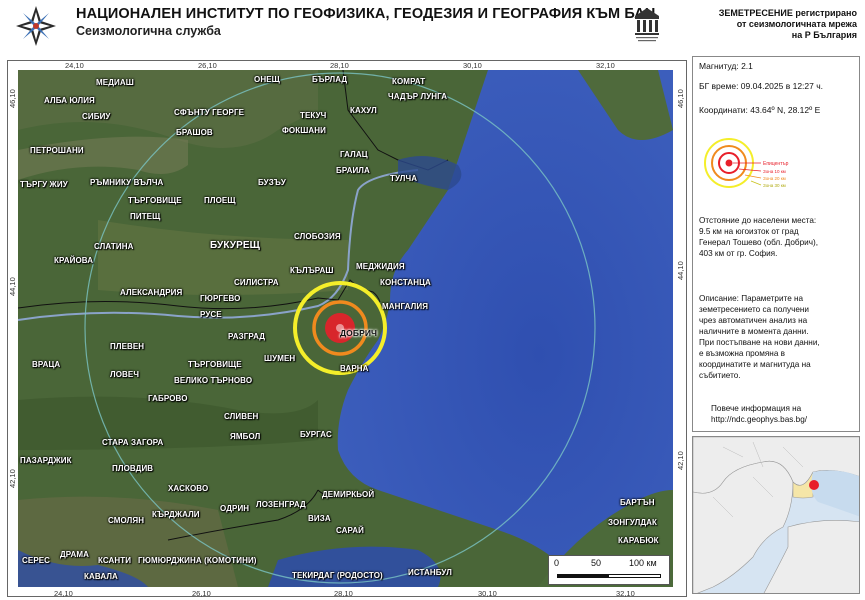  I want to click on city-kavala: КАВАЛА, so click(101, 576).